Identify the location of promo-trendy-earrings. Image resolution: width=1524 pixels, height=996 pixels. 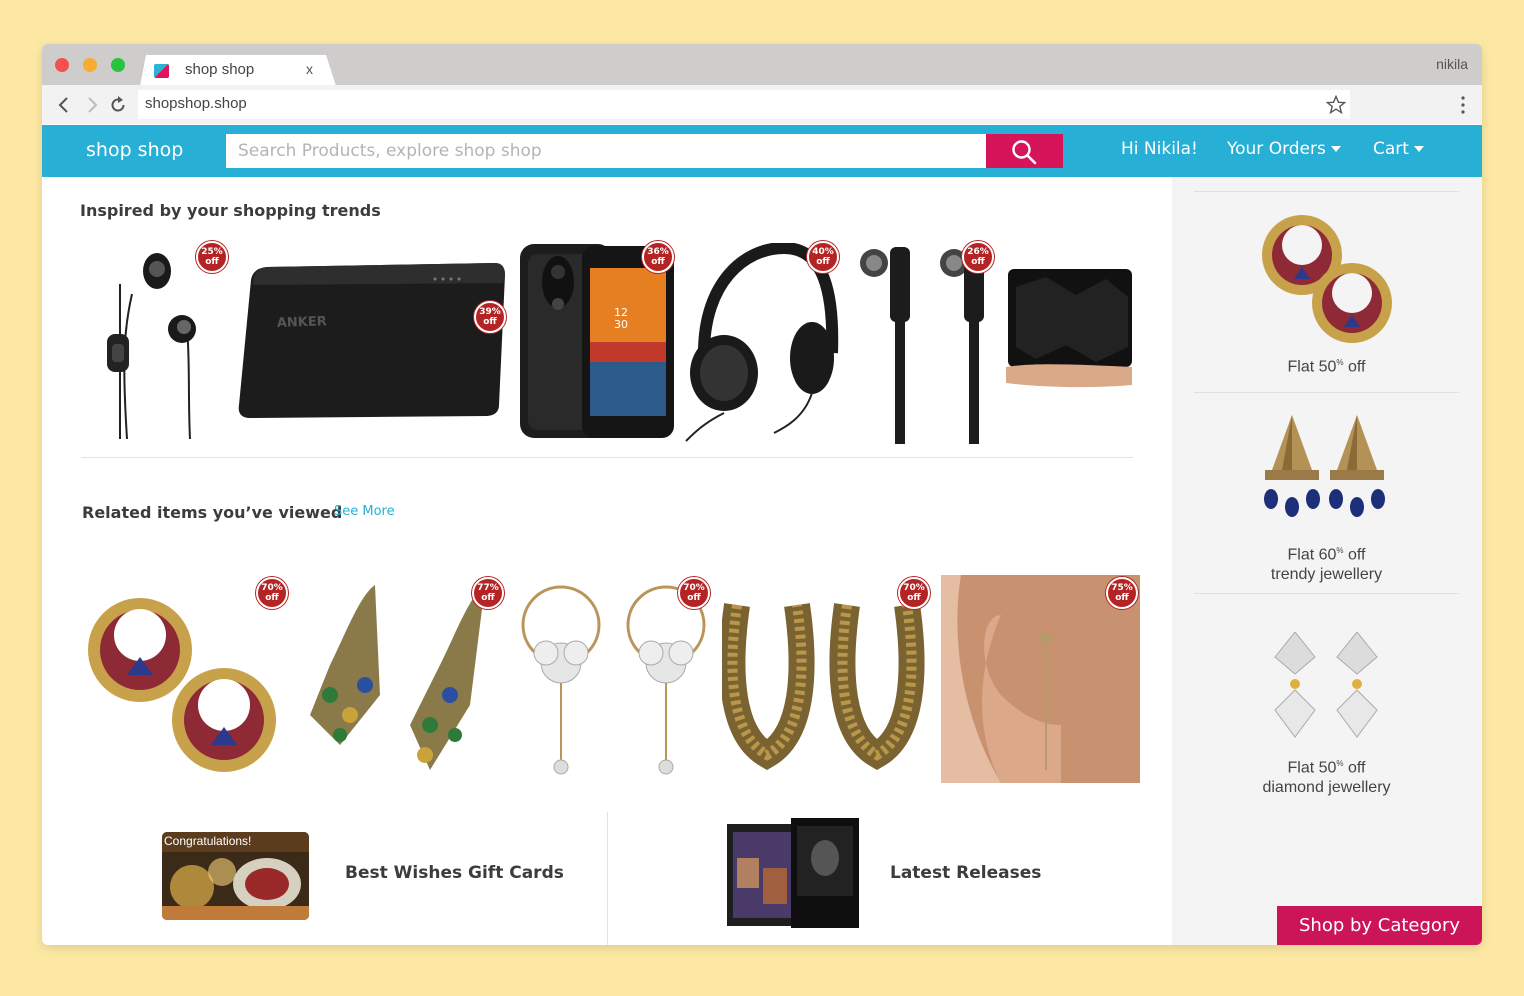
(1327, 472).